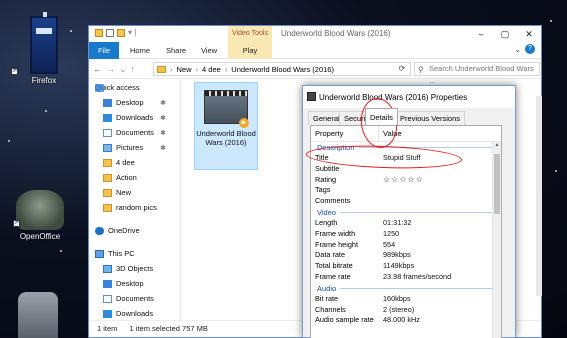 The image size is (567, 338). I want to click on property-row: Rating ☆☆☆☆☆, so click(406, 180).